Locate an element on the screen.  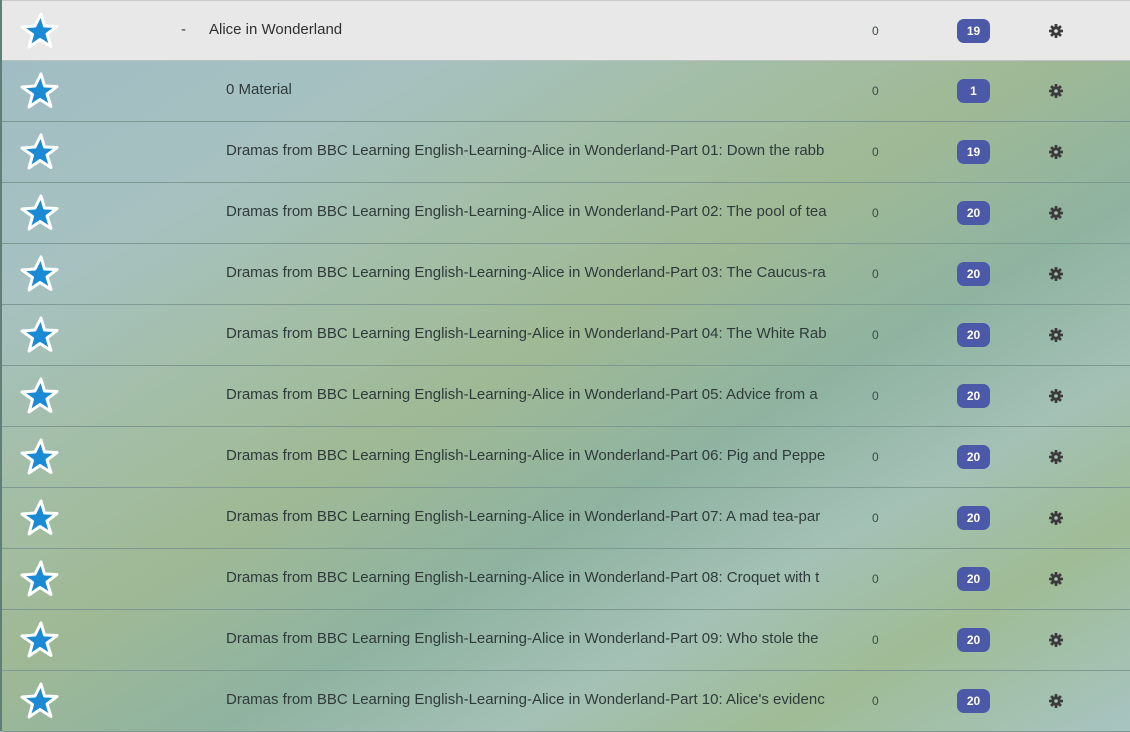
course-count: 0 is located at coordinates (875, 31).